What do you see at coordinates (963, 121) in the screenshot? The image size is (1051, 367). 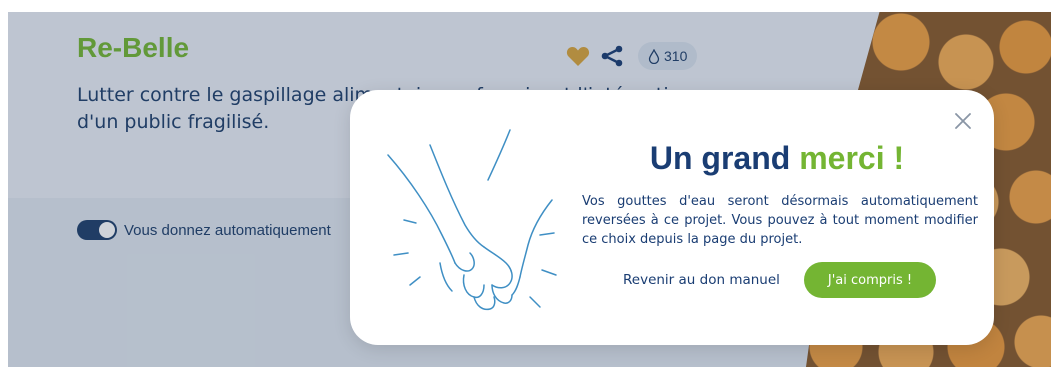 I see `close-icon` at bounding box center [963, 121].